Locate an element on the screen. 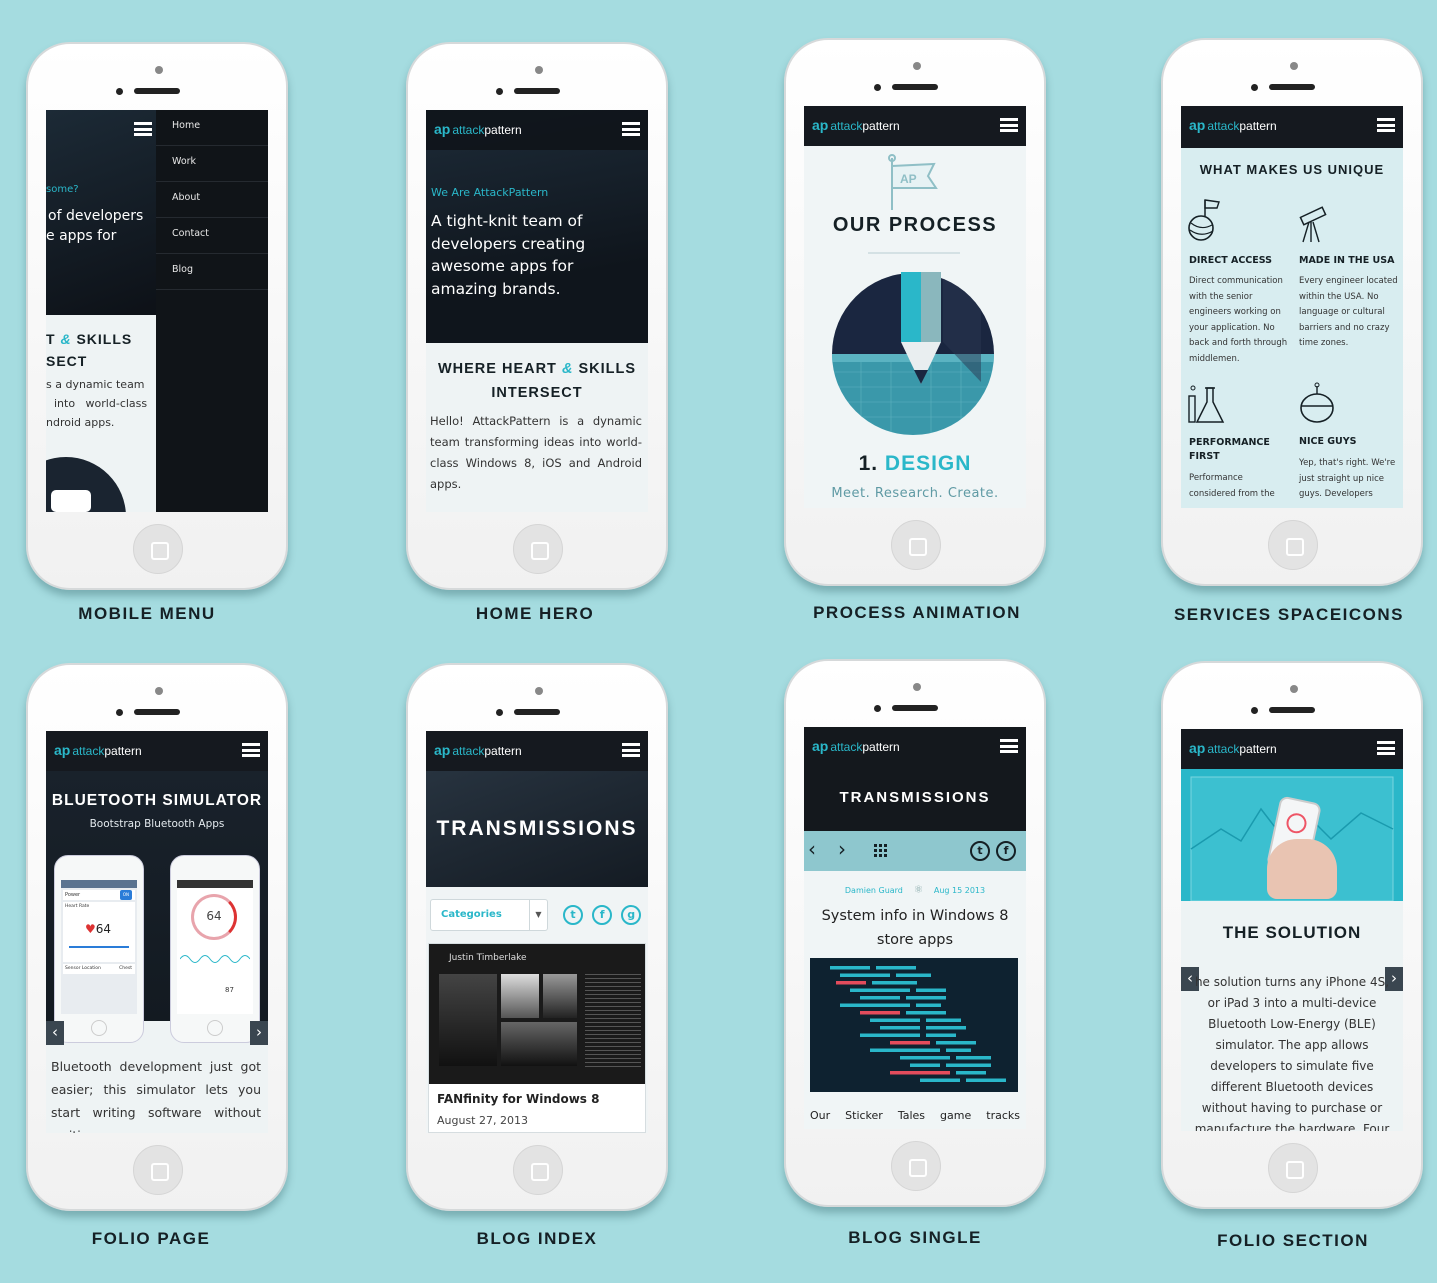 This screenshot has height=1283, width=1437. carousel-next: › is located at coordinates (259, 1033).